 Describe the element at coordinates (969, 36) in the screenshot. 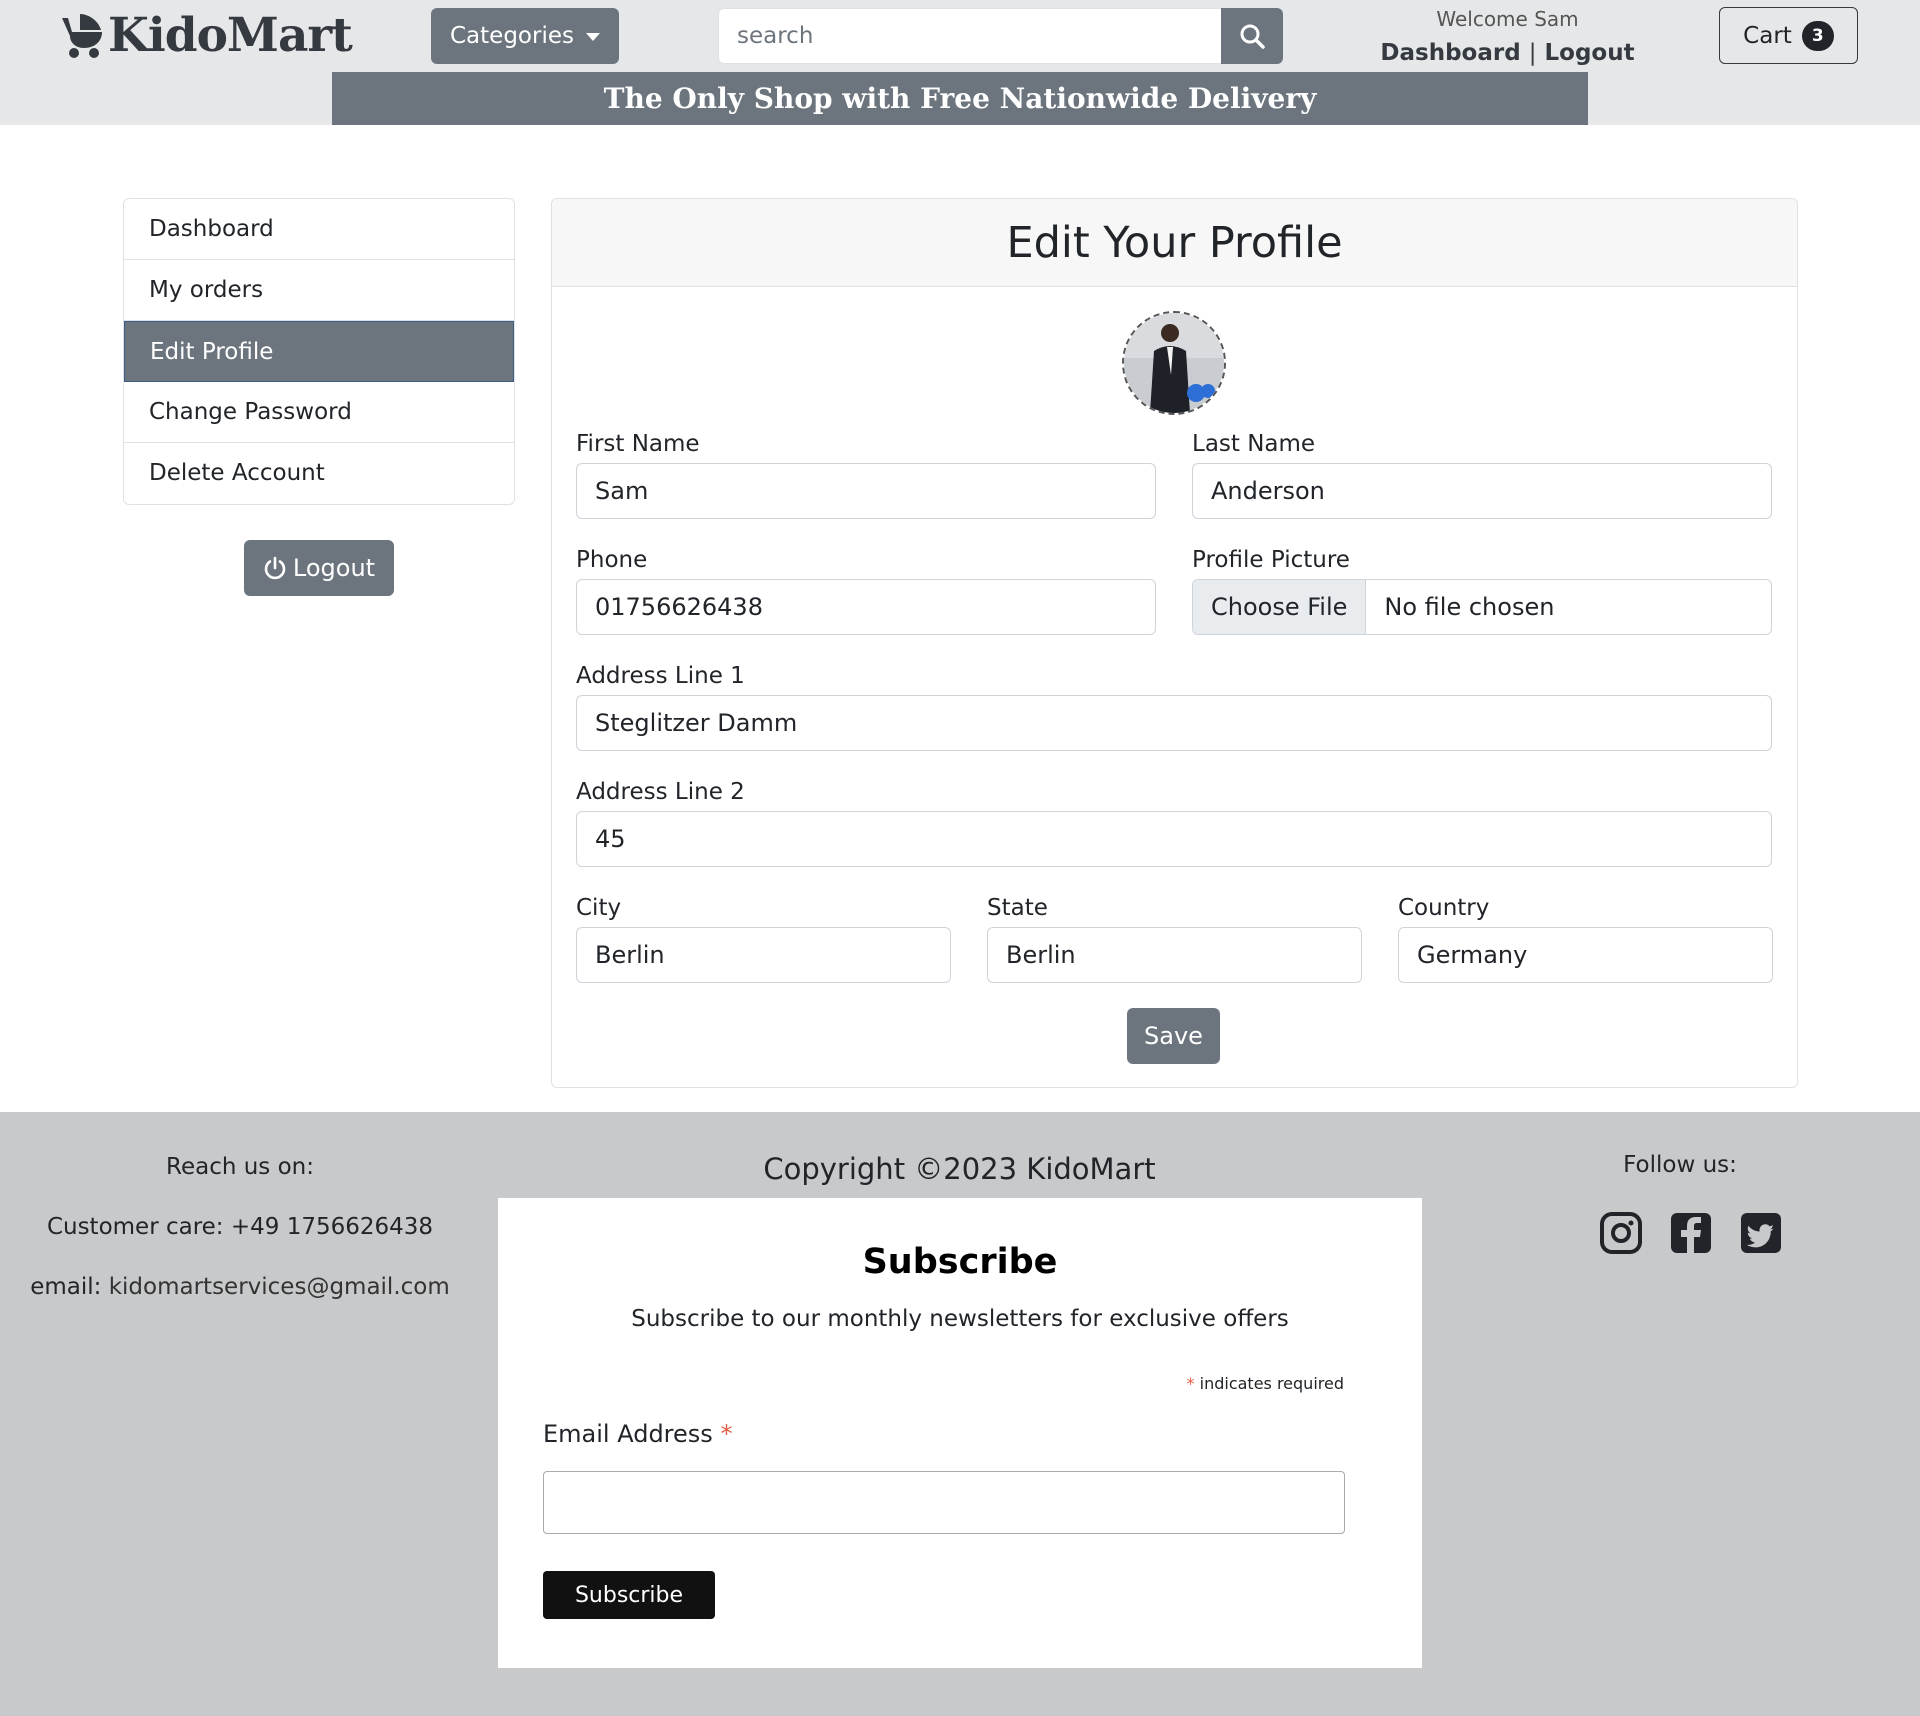

I see `search-input` at that location.